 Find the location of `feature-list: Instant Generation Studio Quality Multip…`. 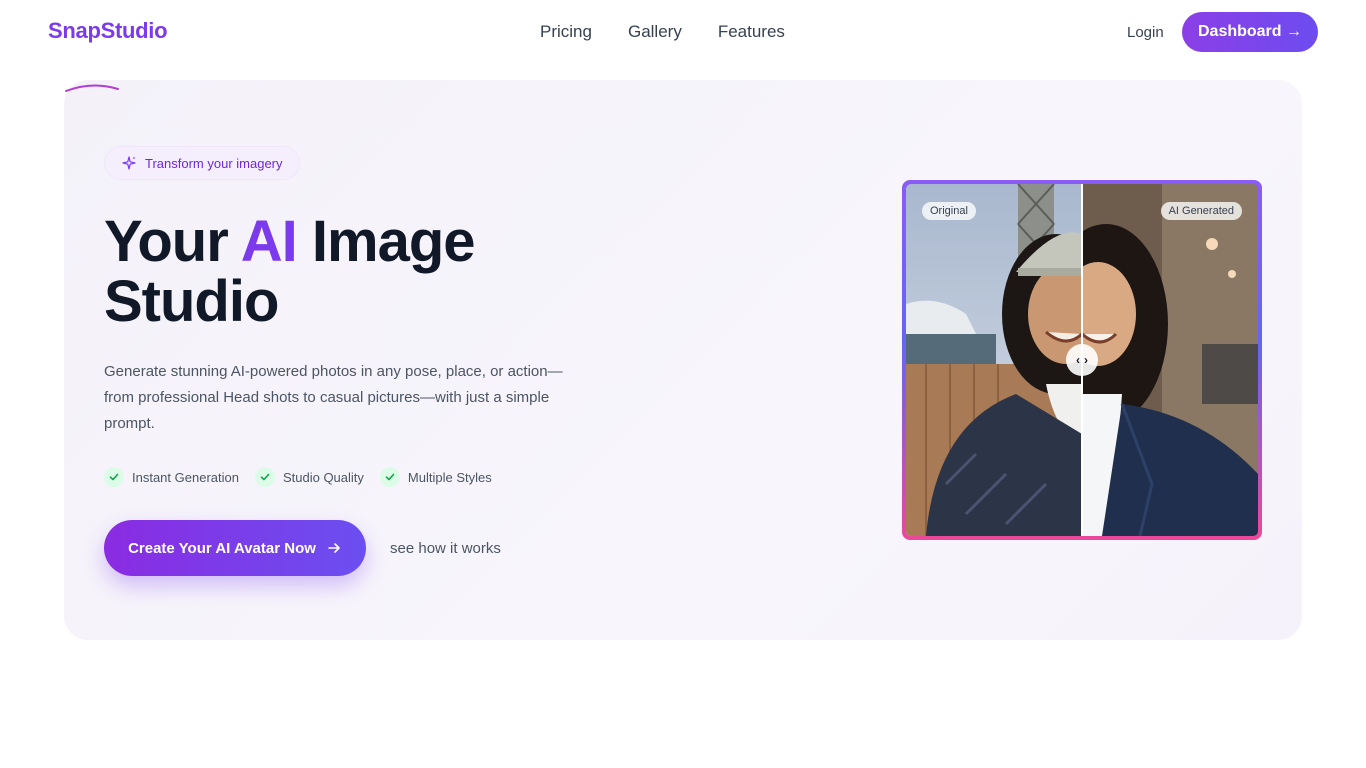

feature-list: Instant Generation Studio Quality Multip… is located at coordinates (298, 477).